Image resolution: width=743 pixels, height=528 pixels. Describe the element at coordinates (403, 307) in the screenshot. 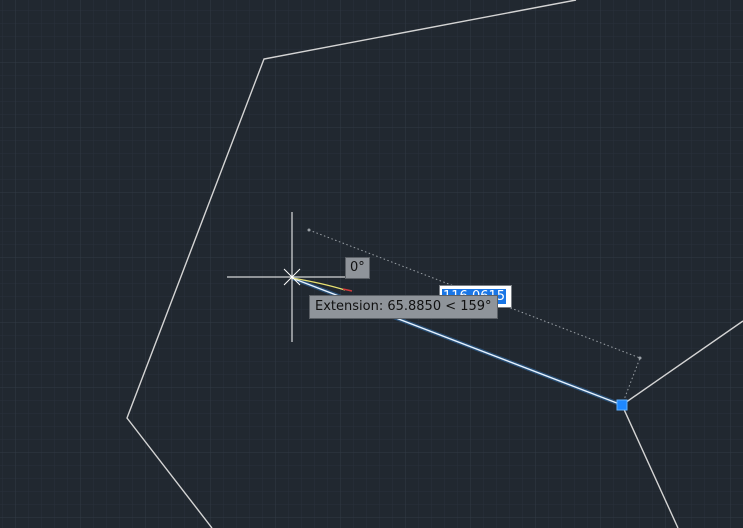

I see `extension-tooltip: Extension: 65.8850 < 159°` at that location.